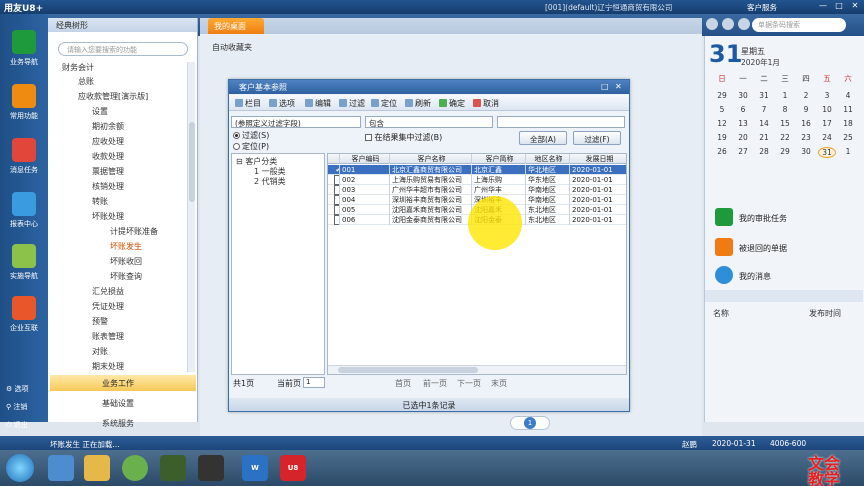 This screenshot has width=864, height=486. Describe the element at coordinates (17, 389) in the screenshot. I see `options-menu: ⚙ 选项` at that location.